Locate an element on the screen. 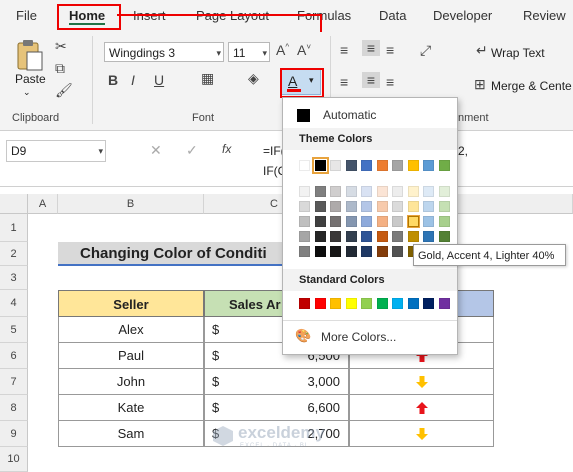 Image resolution: width=573 pixels, height=472 pixels. row-header: 5 is located at coordinates (14, 330).